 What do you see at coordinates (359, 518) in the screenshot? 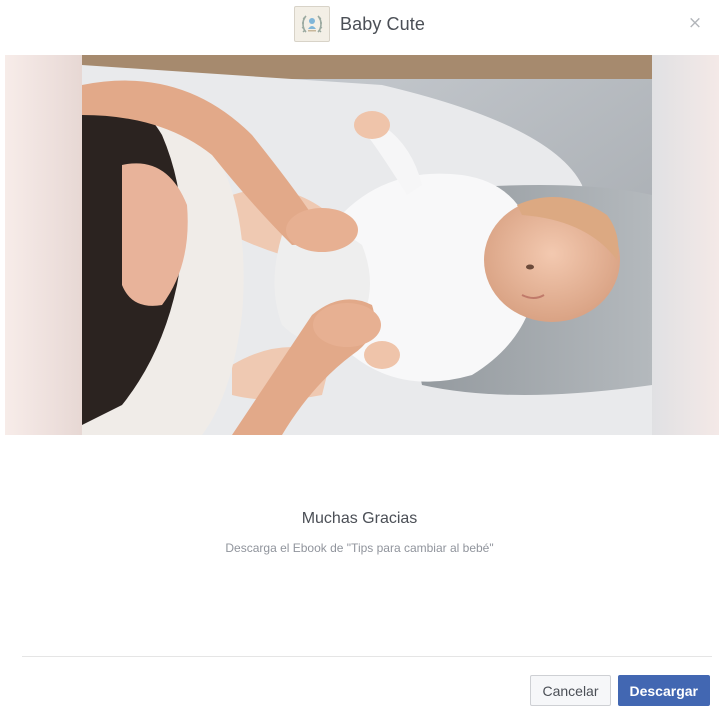
I see `message-title: Muchas Gracias` at bounding box center [359, 518].